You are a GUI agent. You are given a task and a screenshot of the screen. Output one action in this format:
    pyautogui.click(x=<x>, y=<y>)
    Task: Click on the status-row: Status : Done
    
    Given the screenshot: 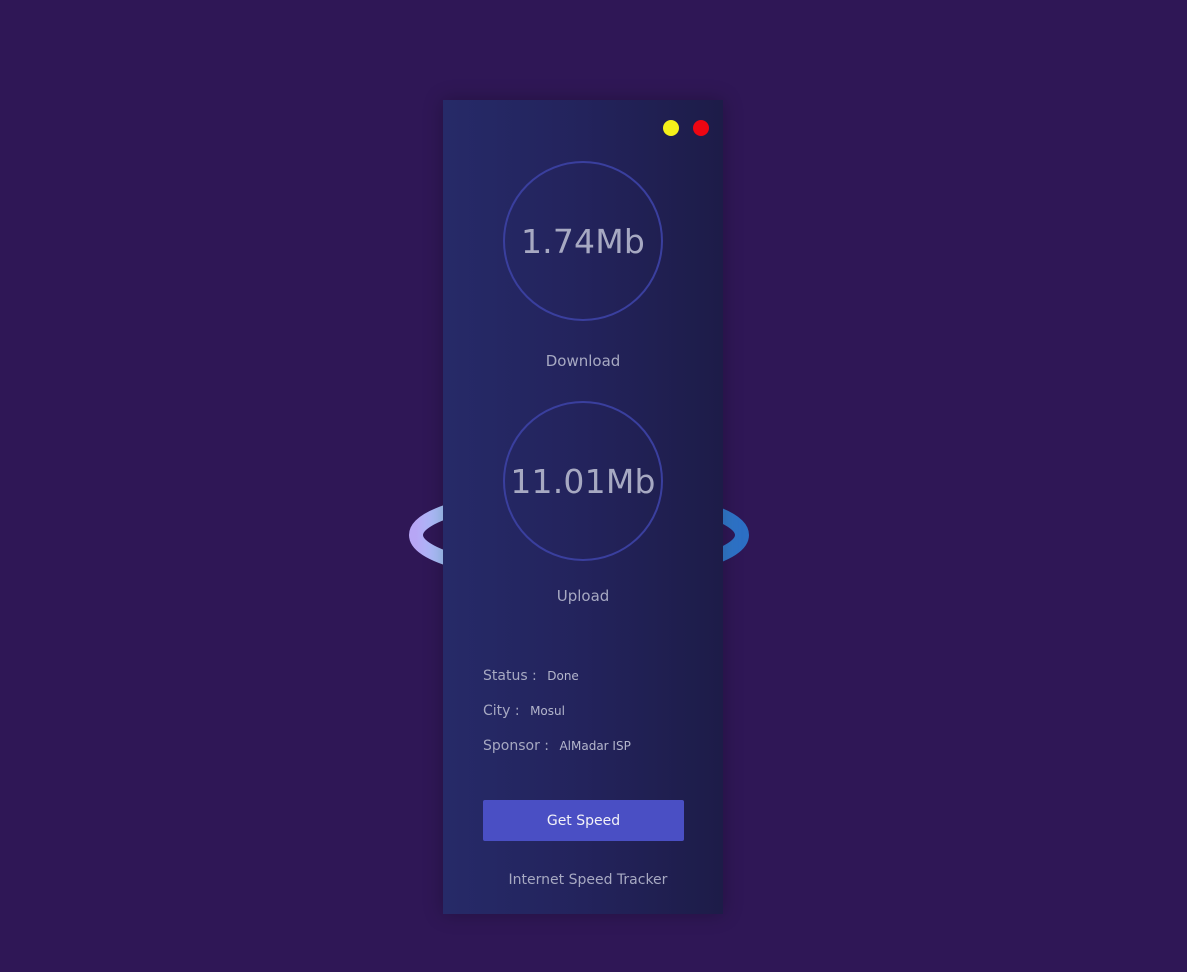 What is the action you would take?
    pyautogui.click(x=531, y=676)
    